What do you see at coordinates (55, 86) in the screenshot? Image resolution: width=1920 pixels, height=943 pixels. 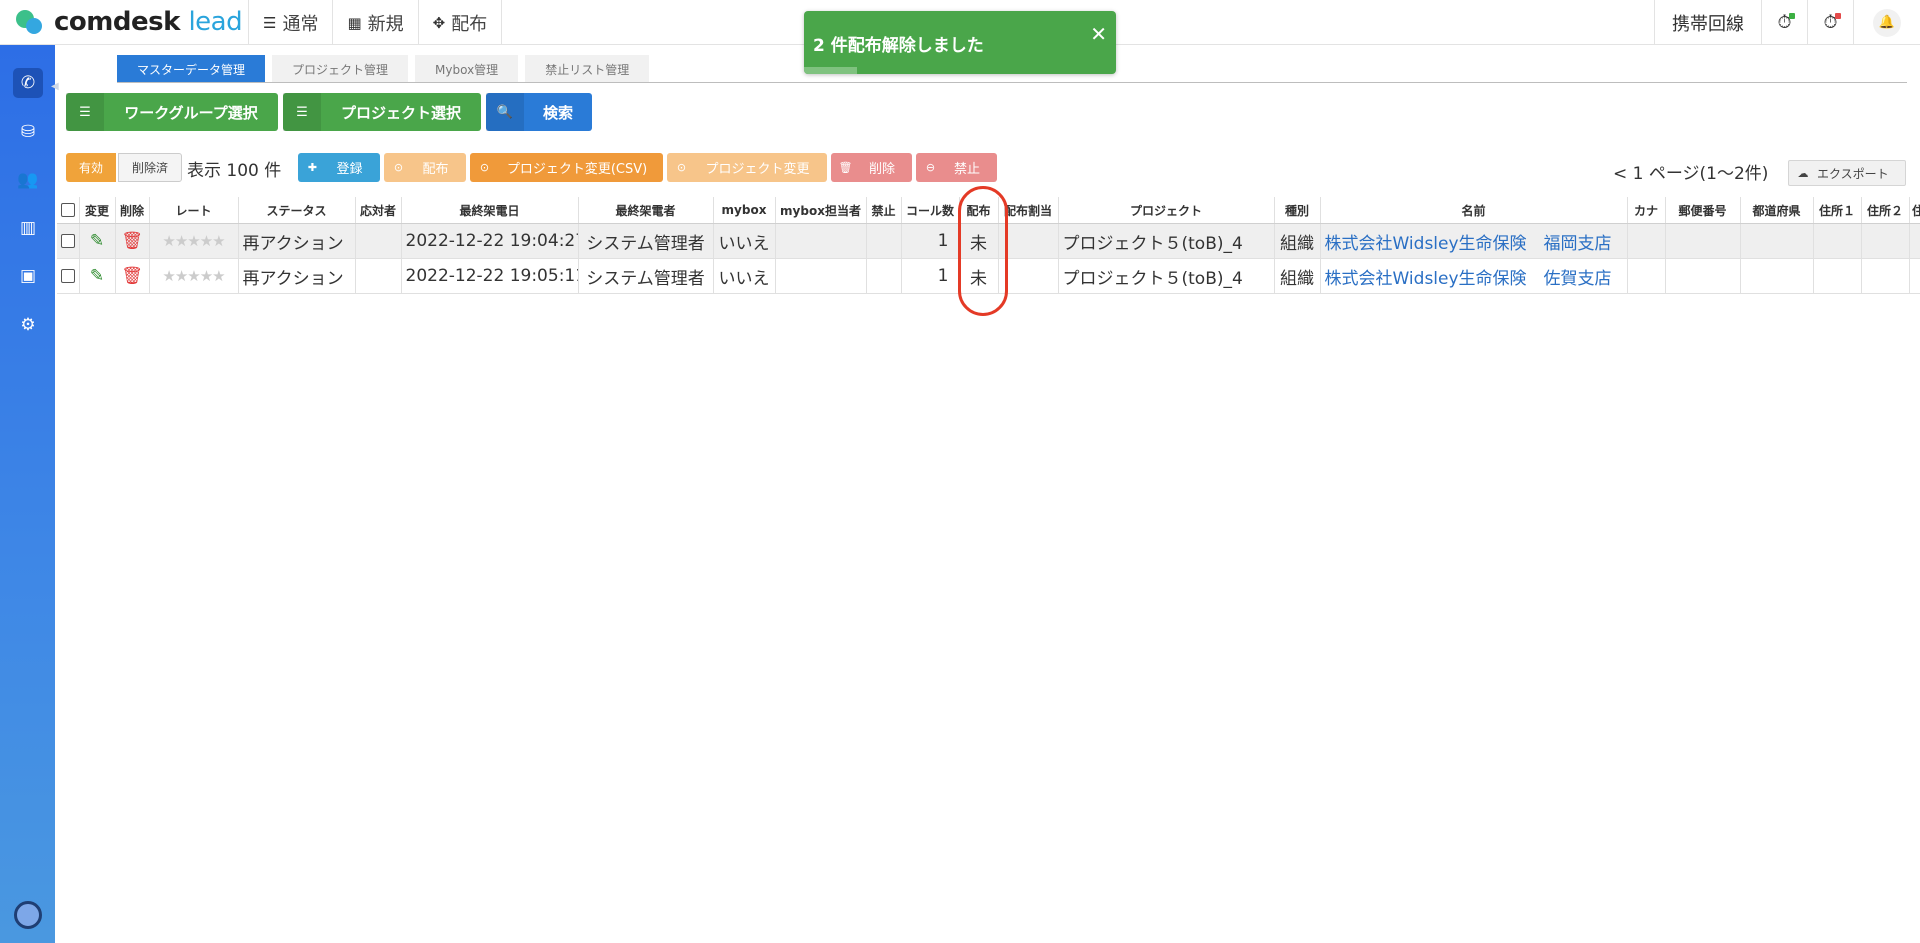 I see `collapse-arrow-icon: ◀` at bounding box center [55, 86].